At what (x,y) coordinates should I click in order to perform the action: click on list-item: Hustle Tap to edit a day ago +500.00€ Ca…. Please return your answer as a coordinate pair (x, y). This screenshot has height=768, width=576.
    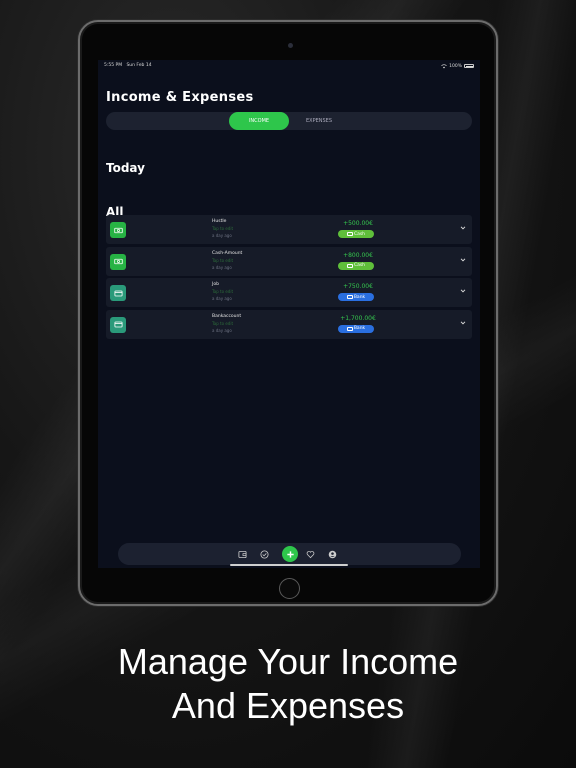
    Looking at the image, I should click on (289, 229).